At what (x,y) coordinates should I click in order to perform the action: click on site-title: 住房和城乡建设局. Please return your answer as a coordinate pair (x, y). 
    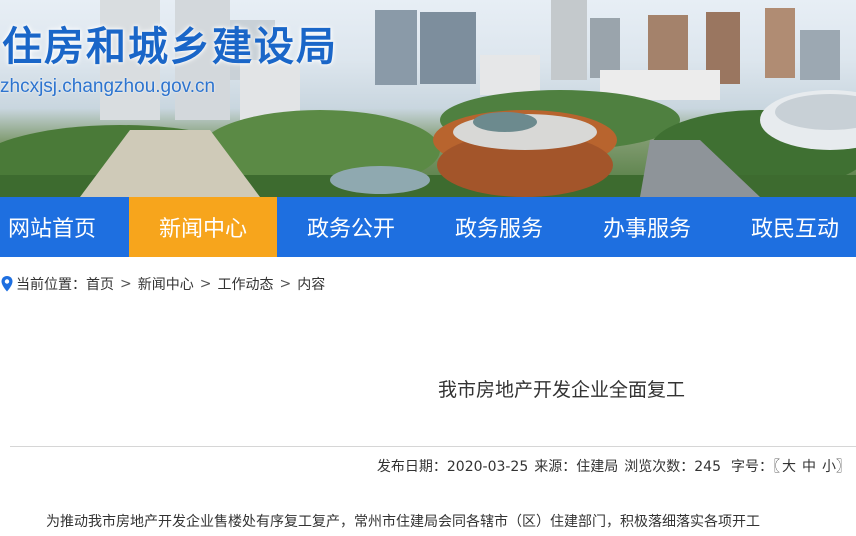
    Looking at the image, I should click on (170, 47).